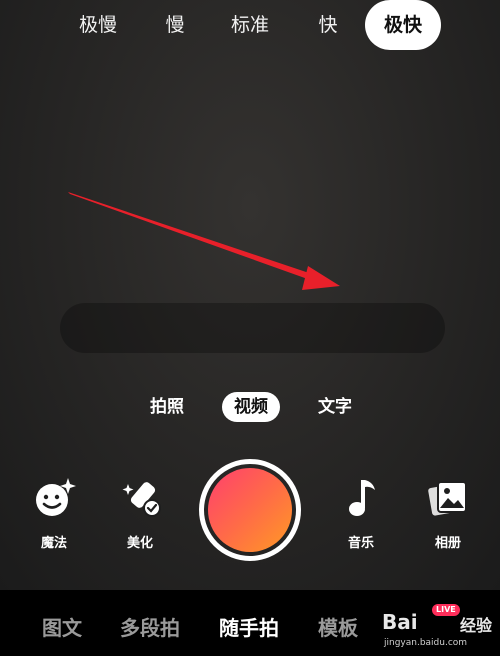 This screenshot has height=656, width=500. Describe the element at coordinates (249, 626) in the screenshot. I see `nav-item-quick-shoot: 随手拍` at that location.